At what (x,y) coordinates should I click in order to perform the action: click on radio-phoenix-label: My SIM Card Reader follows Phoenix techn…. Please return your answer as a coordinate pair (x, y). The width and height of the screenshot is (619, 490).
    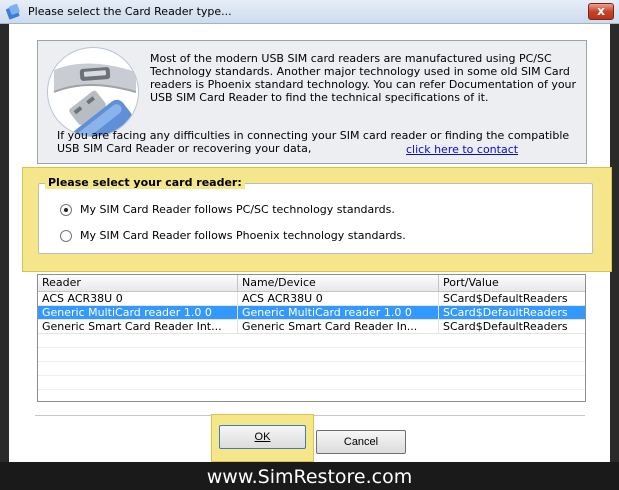
    Looking at the image, I should click on (243, 235).